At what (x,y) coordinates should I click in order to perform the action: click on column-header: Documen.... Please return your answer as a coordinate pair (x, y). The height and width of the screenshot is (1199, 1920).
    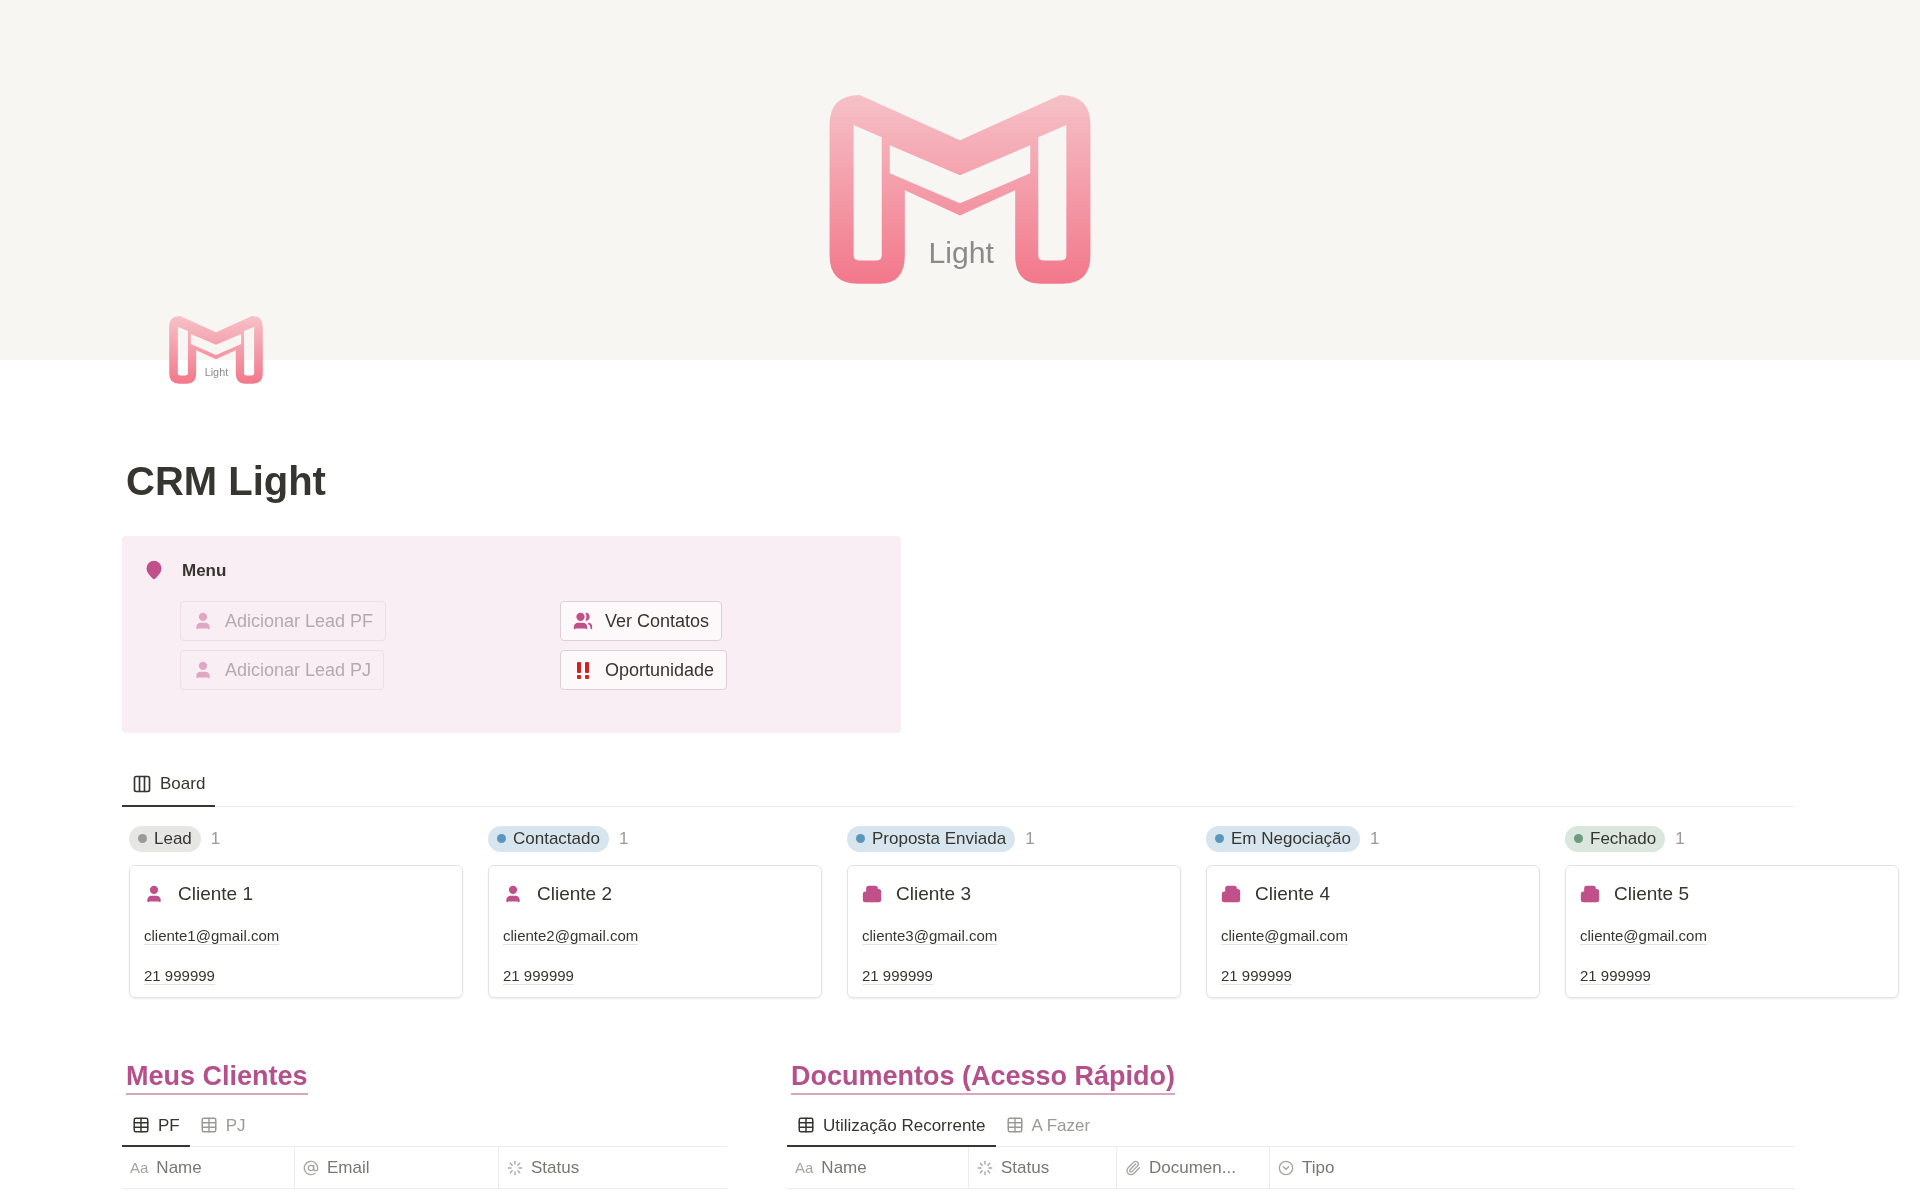
    Looking at the image, I should click on (1192, 1168).